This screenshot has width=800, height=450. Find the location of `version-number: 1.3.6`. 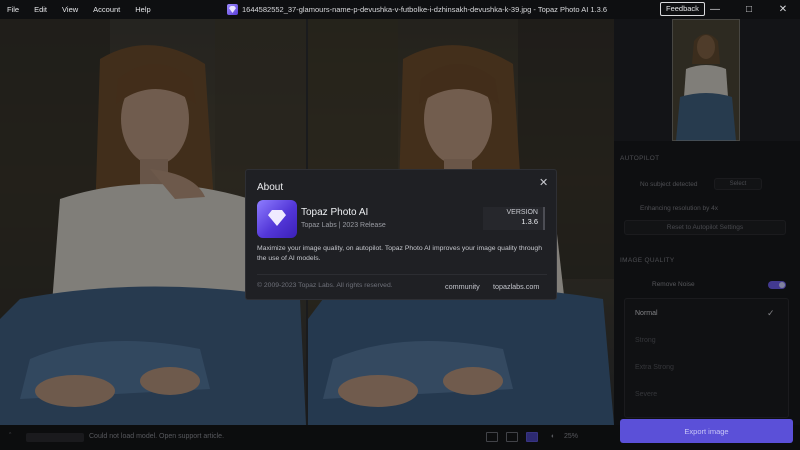

version-number: 1.3.6 is located at coordinates (529, 221).